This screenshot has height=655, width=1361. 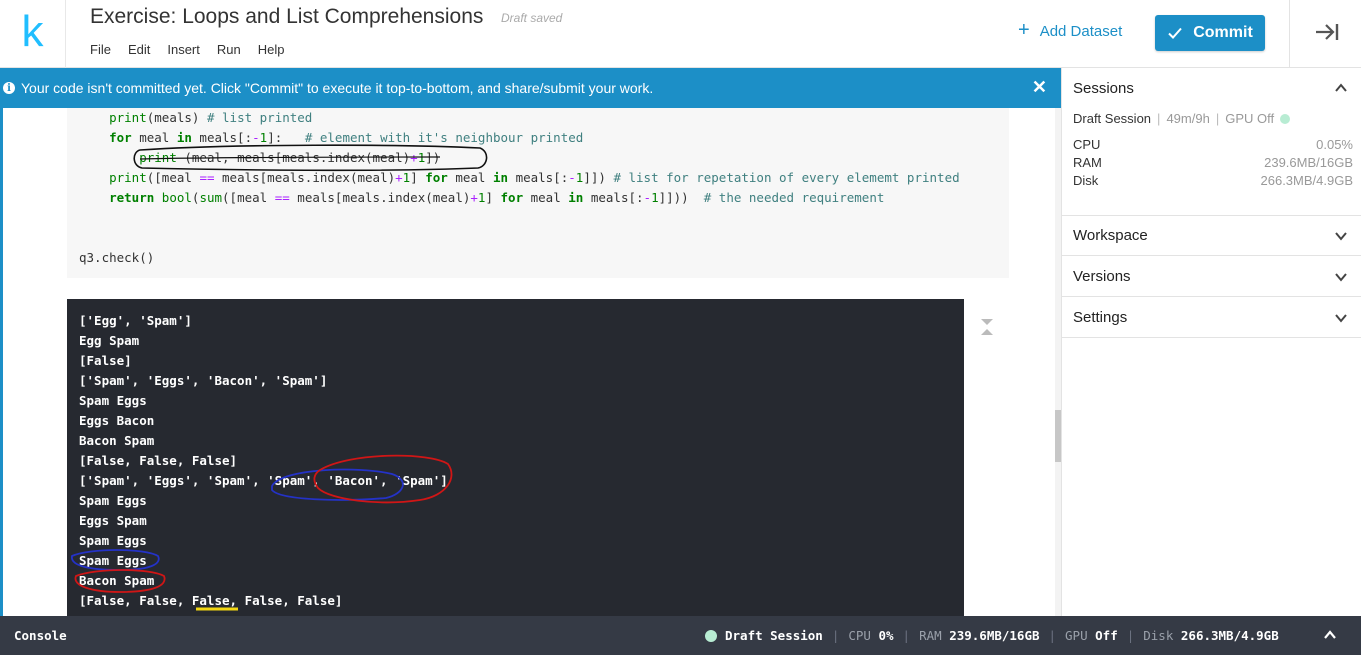 I want to click on output-line: [False, False, False, False, False], so click(x=211, y=600).